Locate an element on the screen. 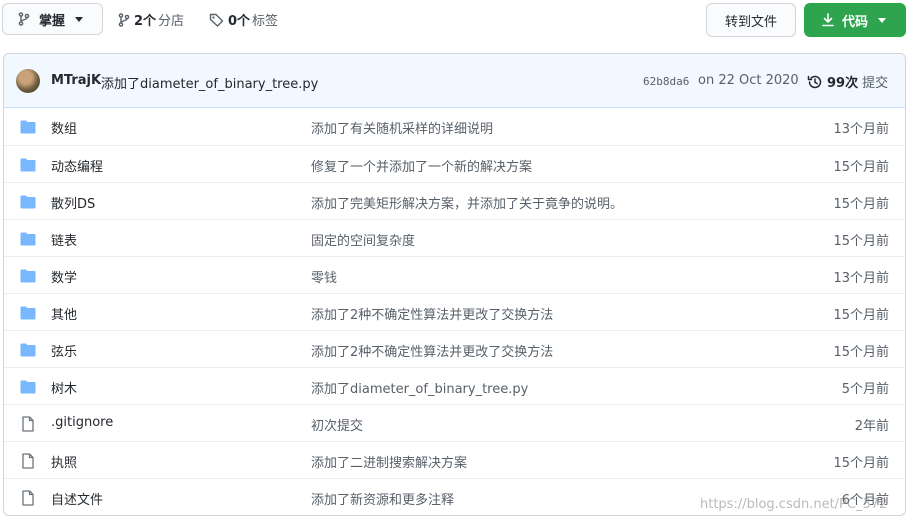 This screenshot has width=913, height=523. file-age: 2年前 is located at coordinates (871, 426).